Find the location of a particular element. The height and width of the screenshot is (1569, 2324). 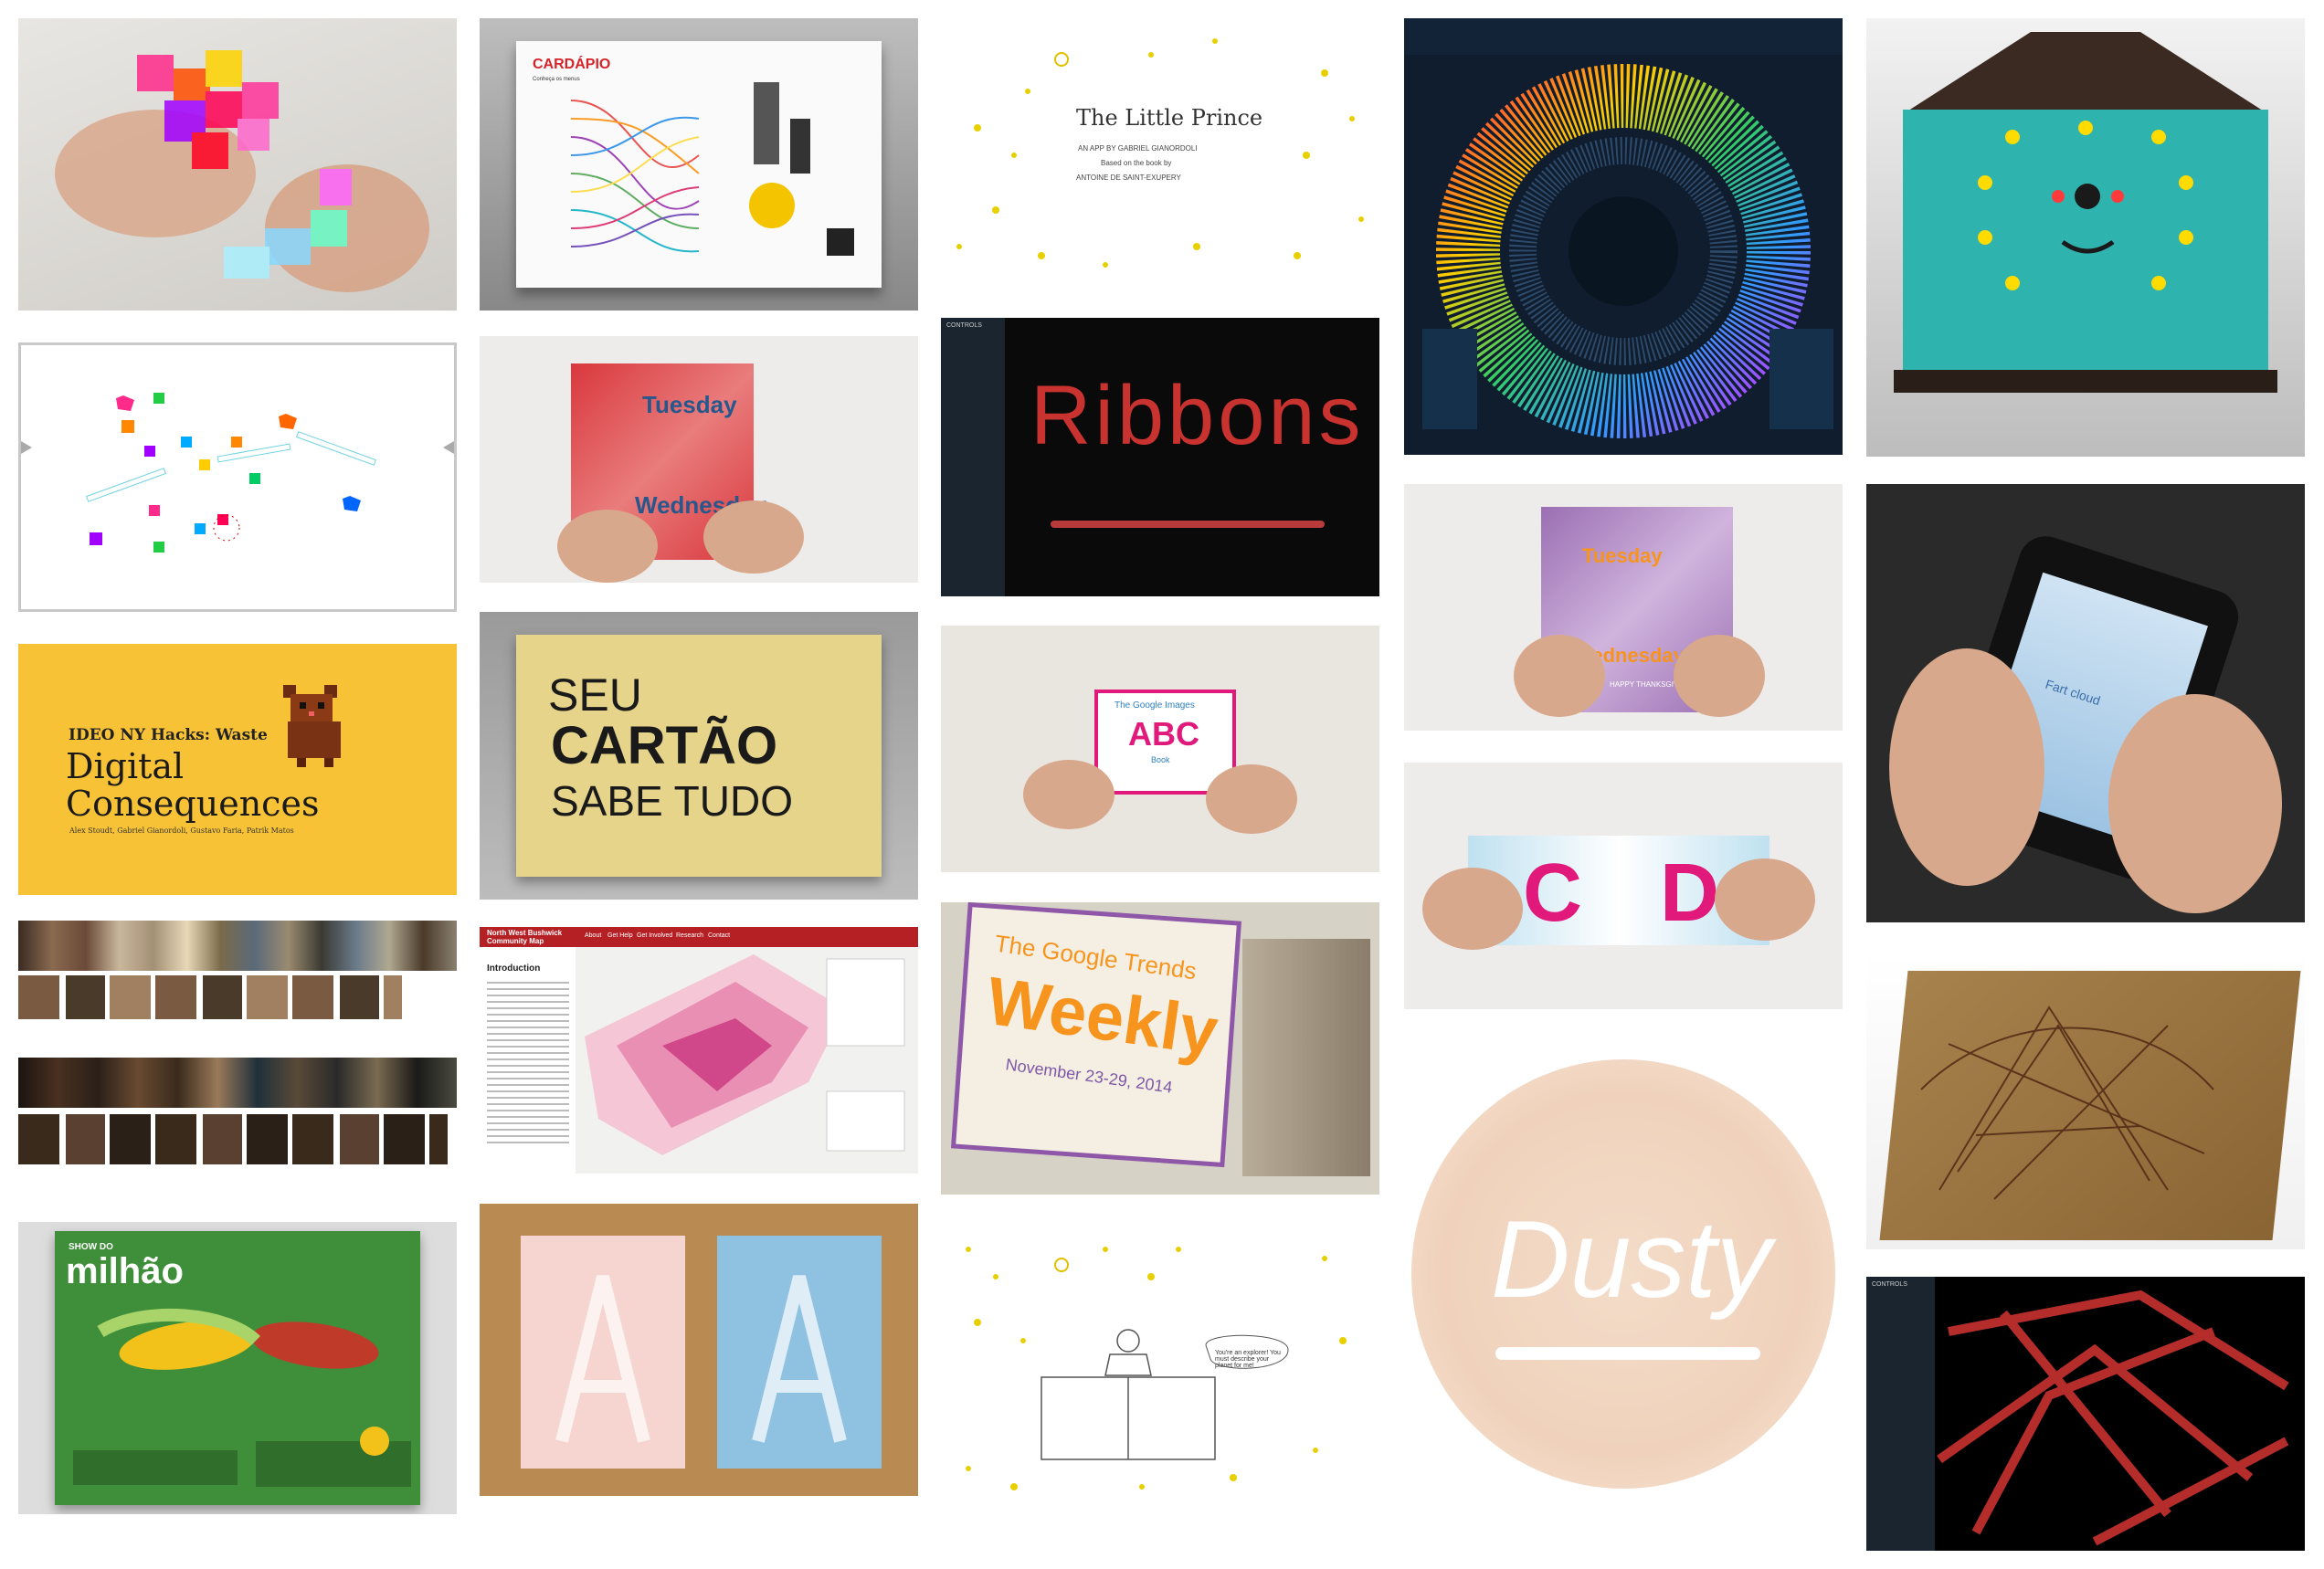

acrylic-squares-photo is located at coordinates (237, 165).